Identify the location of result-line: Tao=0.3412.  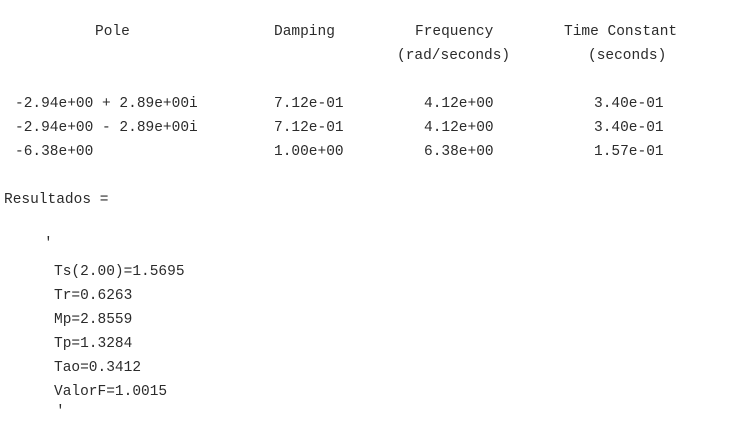
(98, 368).